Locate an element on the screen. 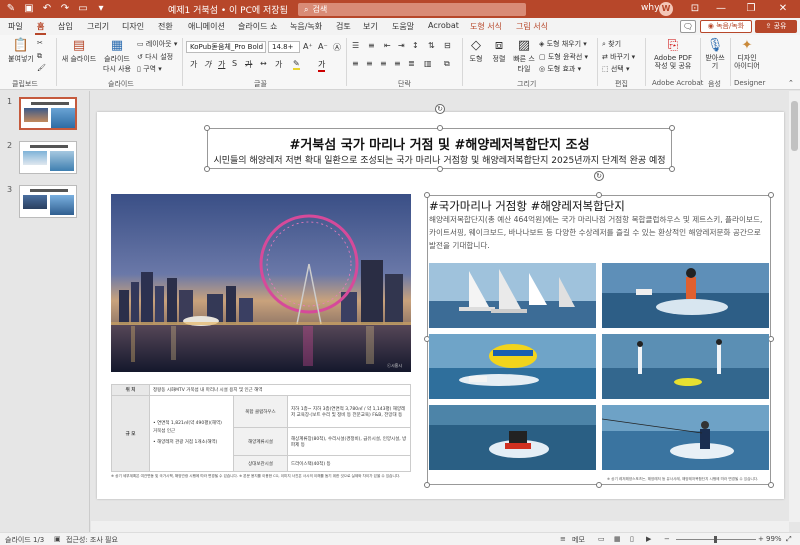 The width and height of the screenshot is (800, 545). collapse-ribbon-icon: ⌃ is located at coordinates (791, 83).